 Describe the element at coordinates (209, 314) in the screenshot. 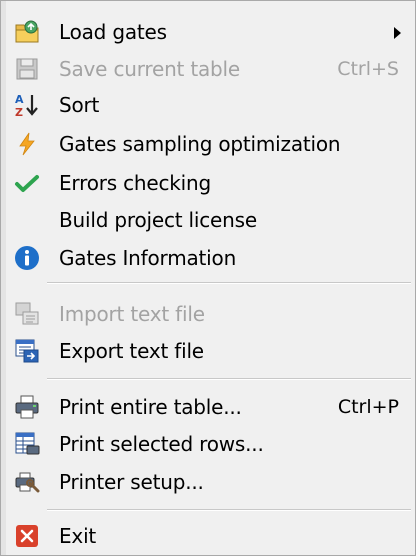

I see `menu-item-import-text-file: Import text file` at that location.